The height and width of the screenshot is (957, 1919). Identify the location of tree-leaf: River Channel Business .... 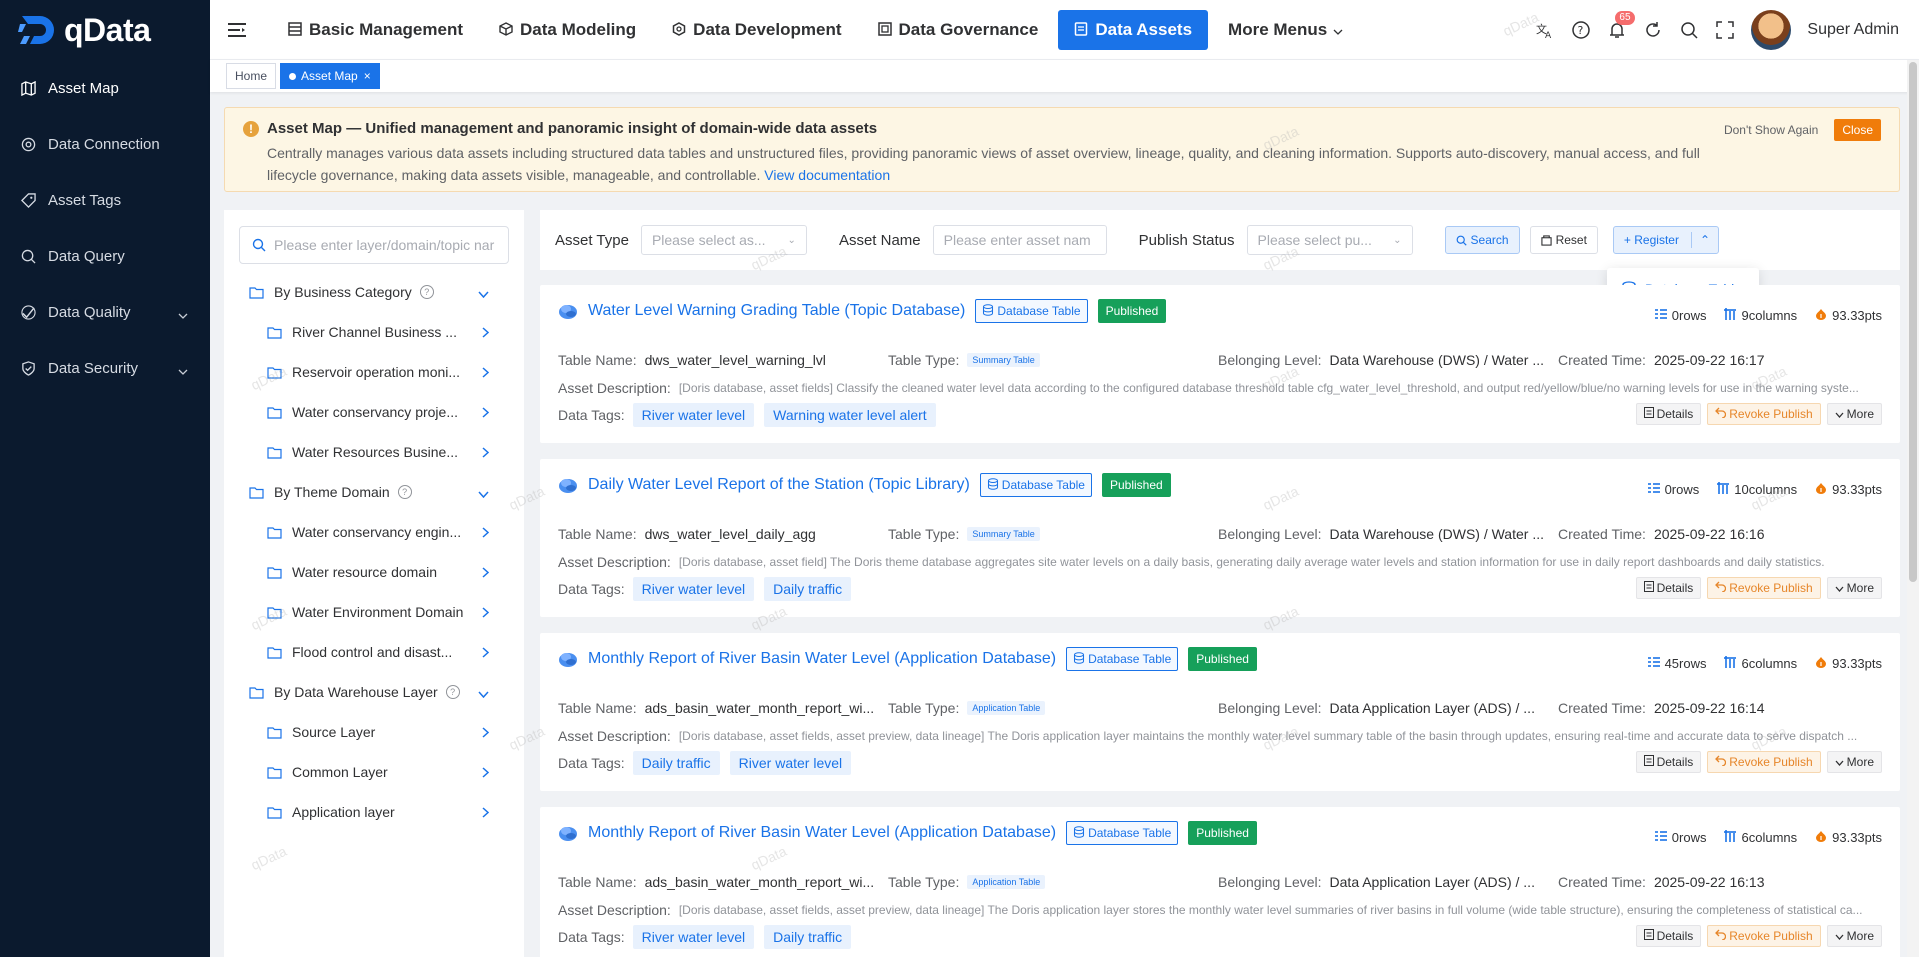
(374, 332).